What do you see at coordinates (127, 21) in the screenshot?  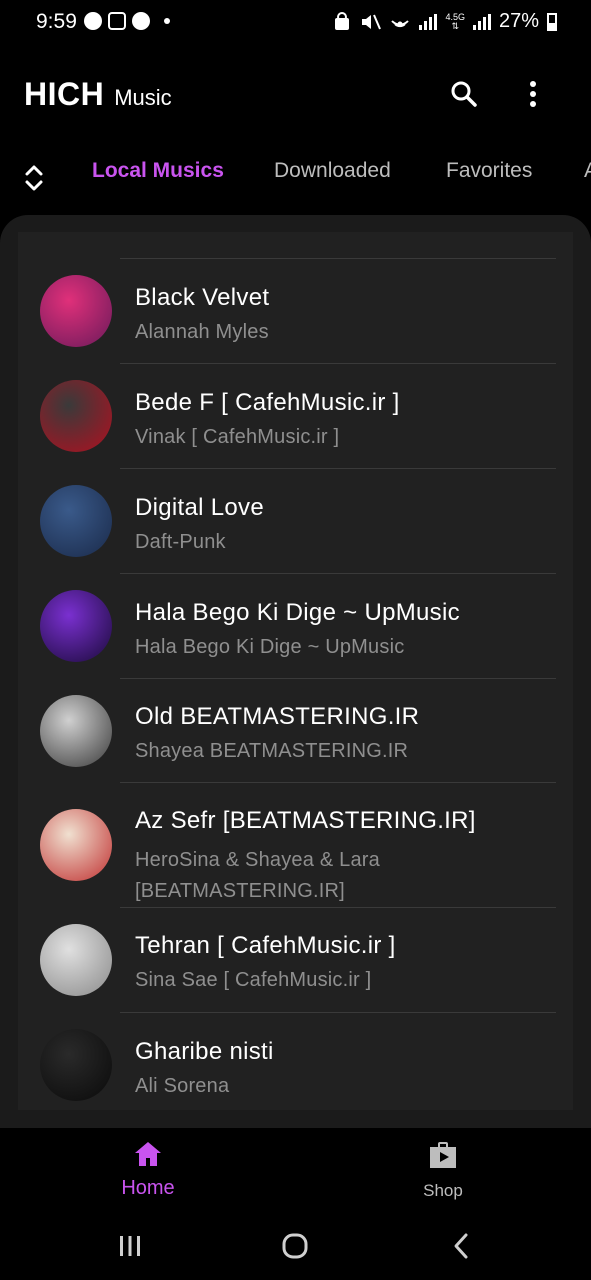 I see `notification-icons` at bounding box center [127, 21].